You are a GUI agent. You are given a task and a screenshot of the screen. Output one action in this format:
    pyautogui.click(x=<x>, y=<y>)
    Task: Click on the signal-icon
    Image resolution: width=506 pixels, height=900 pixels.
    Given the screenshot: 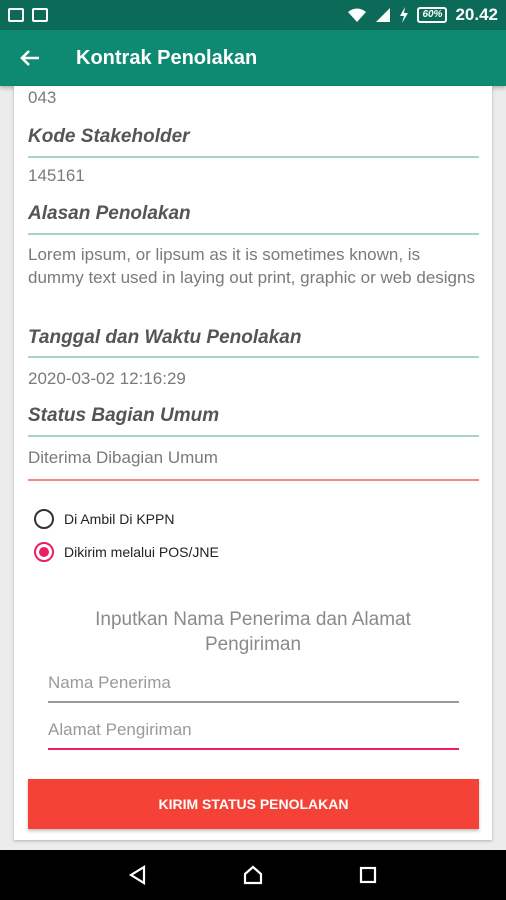 What is the action you would take?
    pyautogui.click(x=383, y=15)
    